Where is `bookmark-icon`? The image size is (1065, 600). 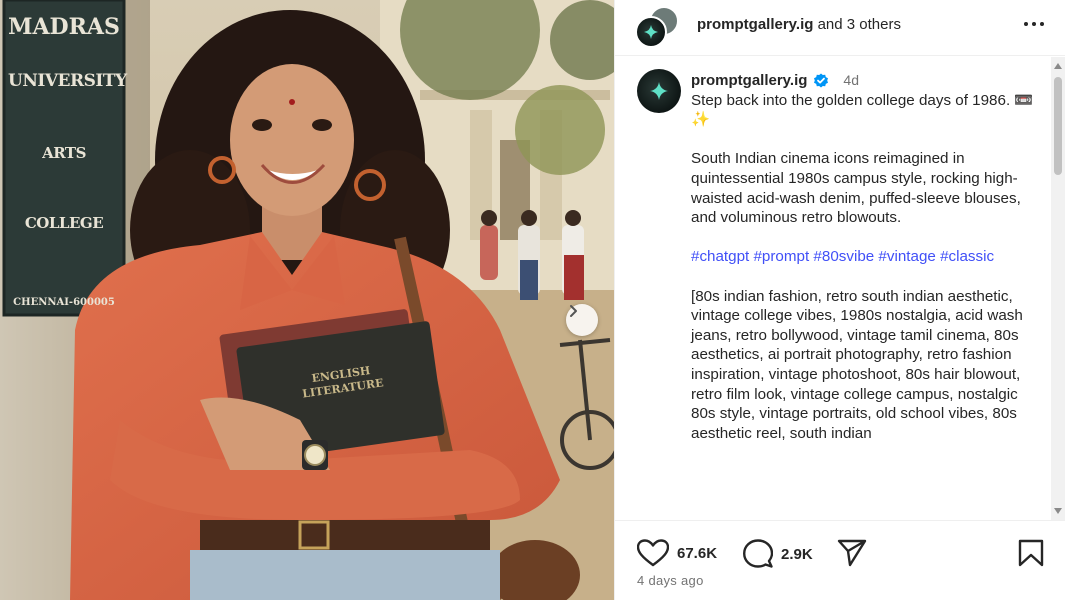
bookmark-icon is located at coordinates (1031, 553).